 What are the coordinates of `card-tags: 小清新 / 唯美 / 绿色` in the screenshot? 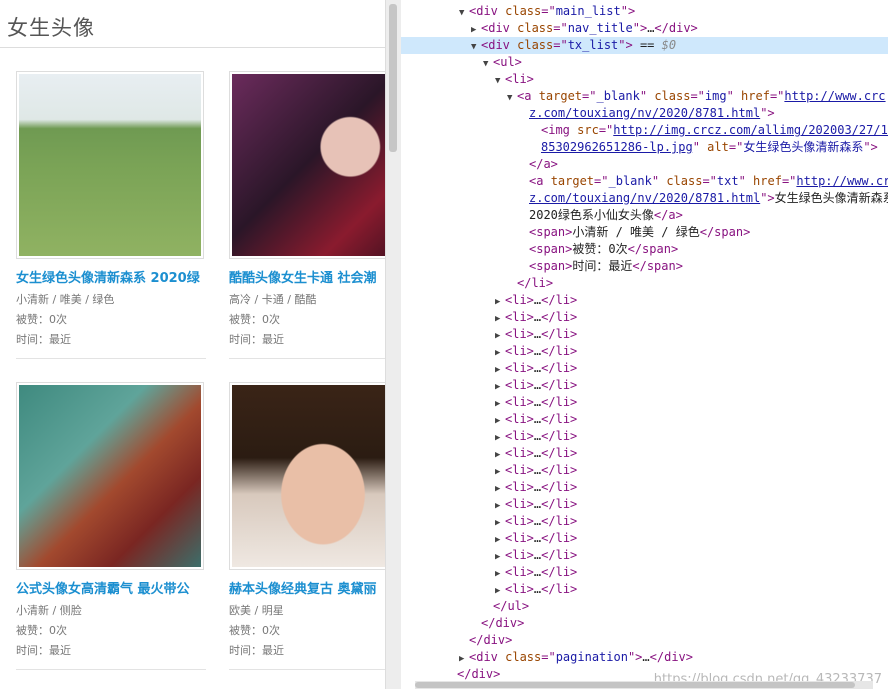 It's located at (65, 299).